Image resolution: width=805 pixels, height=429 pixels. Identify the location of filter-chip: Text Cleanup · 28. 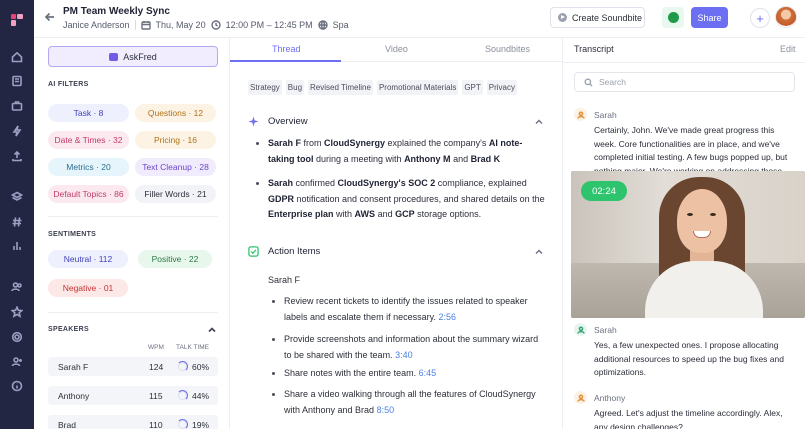
(175, 167).